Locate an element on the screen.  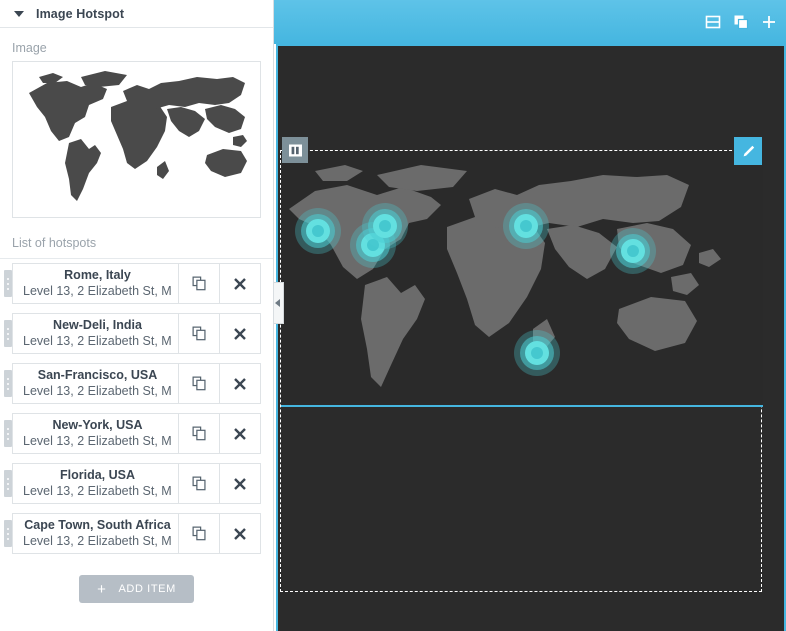
plus-icon: + is located at coordinates (102, 589).